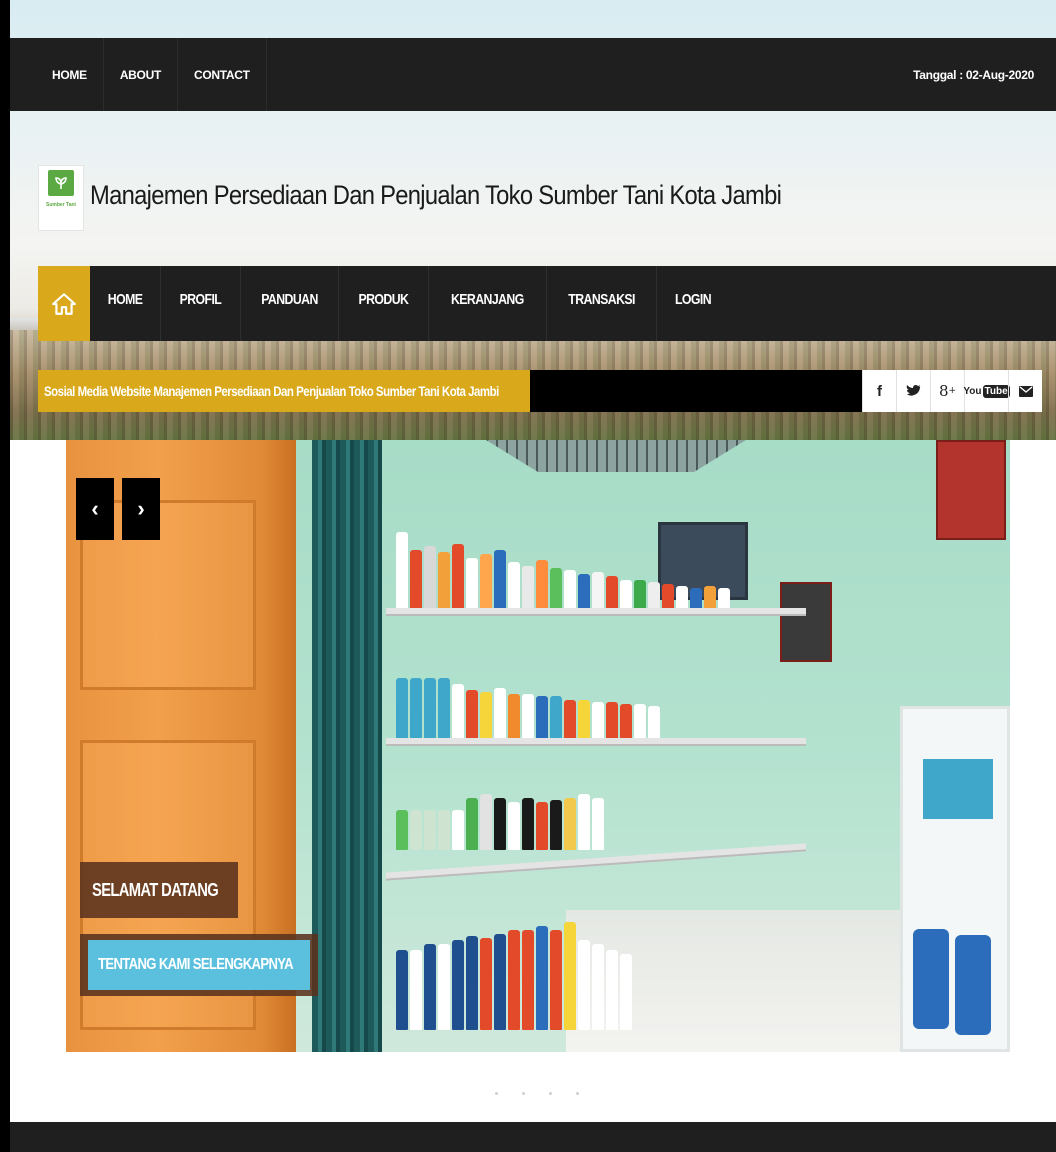  What do you see at coordinates (222, 74) in the screenshot?
I see `top-nav-contact: CONTACT` at bounding box center [222, 74].